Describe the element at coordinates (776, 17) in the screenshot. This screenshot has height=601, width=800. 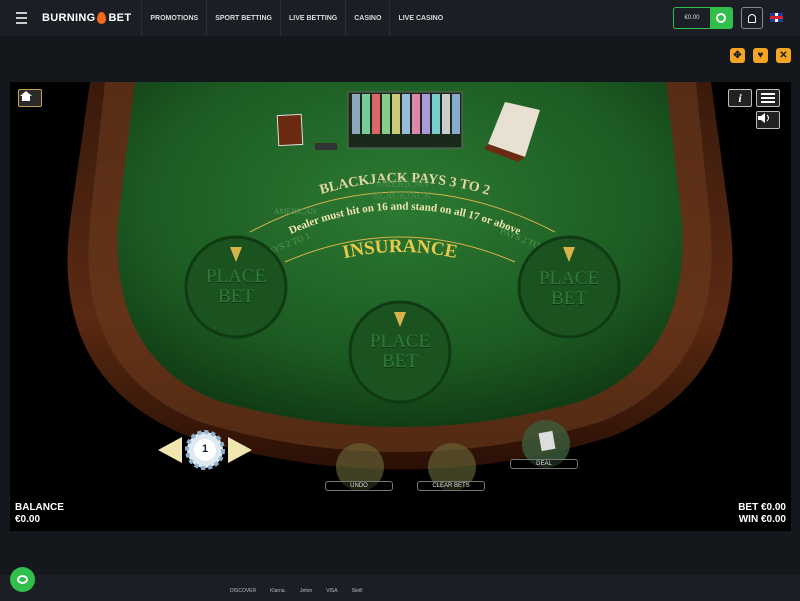
I see `uk-flag-icon` at that location.